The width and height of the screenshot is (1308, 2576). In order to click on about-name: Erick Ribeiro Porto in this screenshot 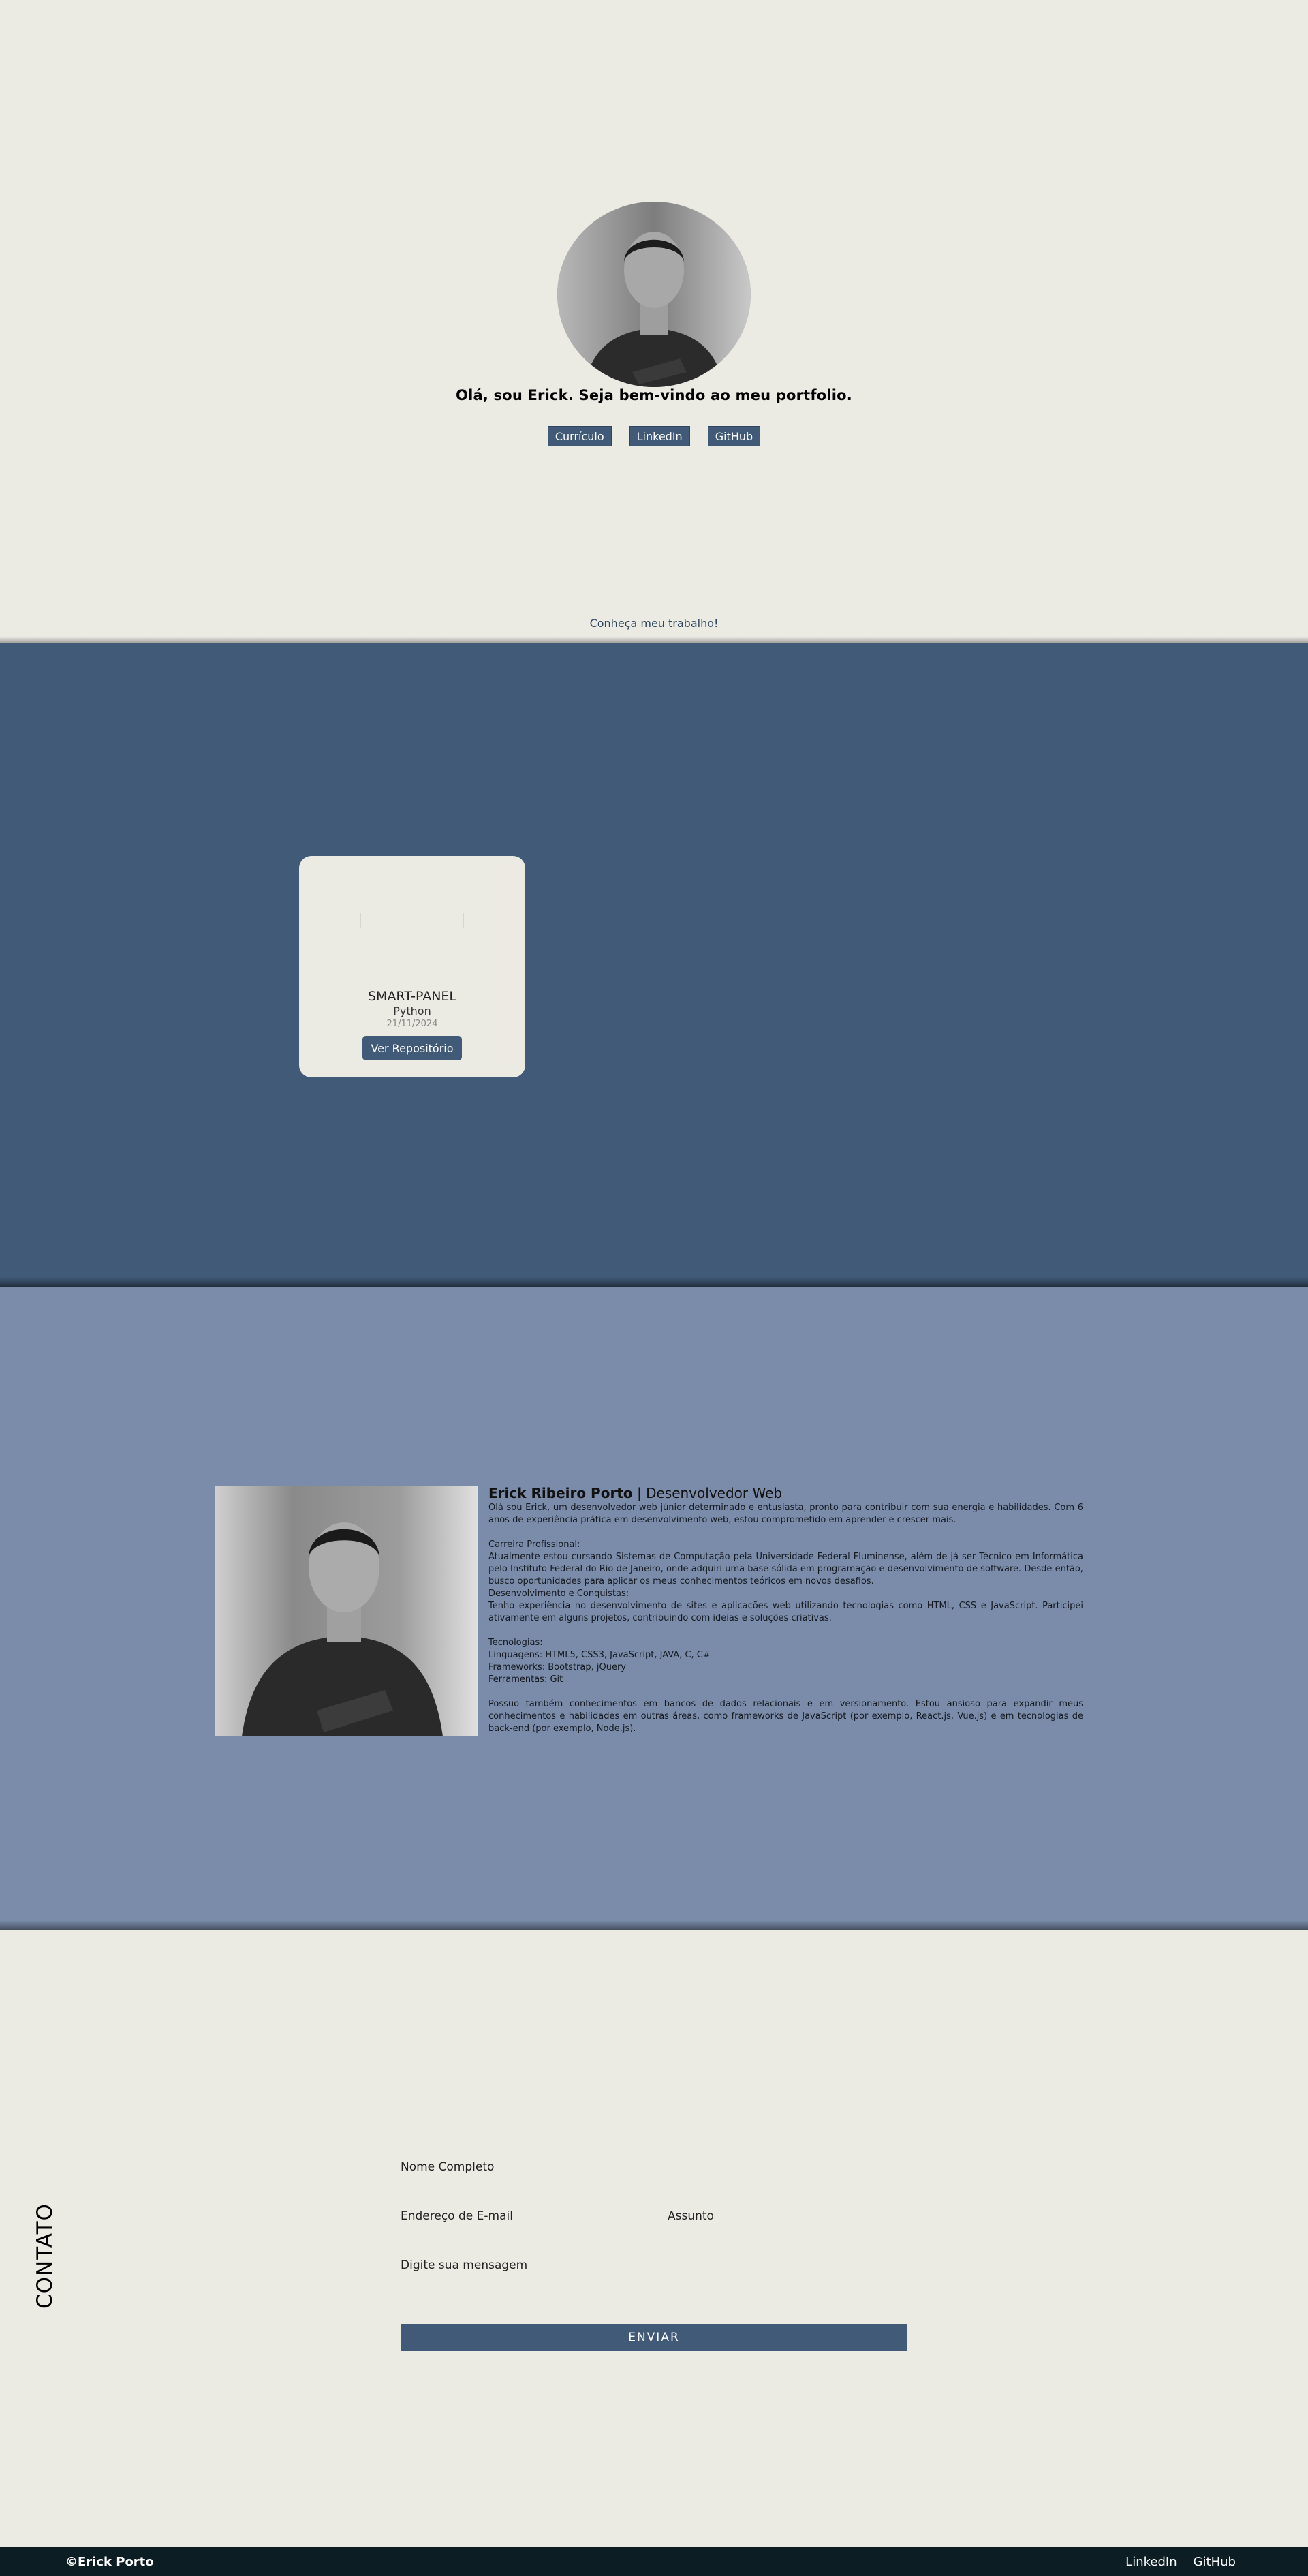, I will do `click(561, 1493)`.